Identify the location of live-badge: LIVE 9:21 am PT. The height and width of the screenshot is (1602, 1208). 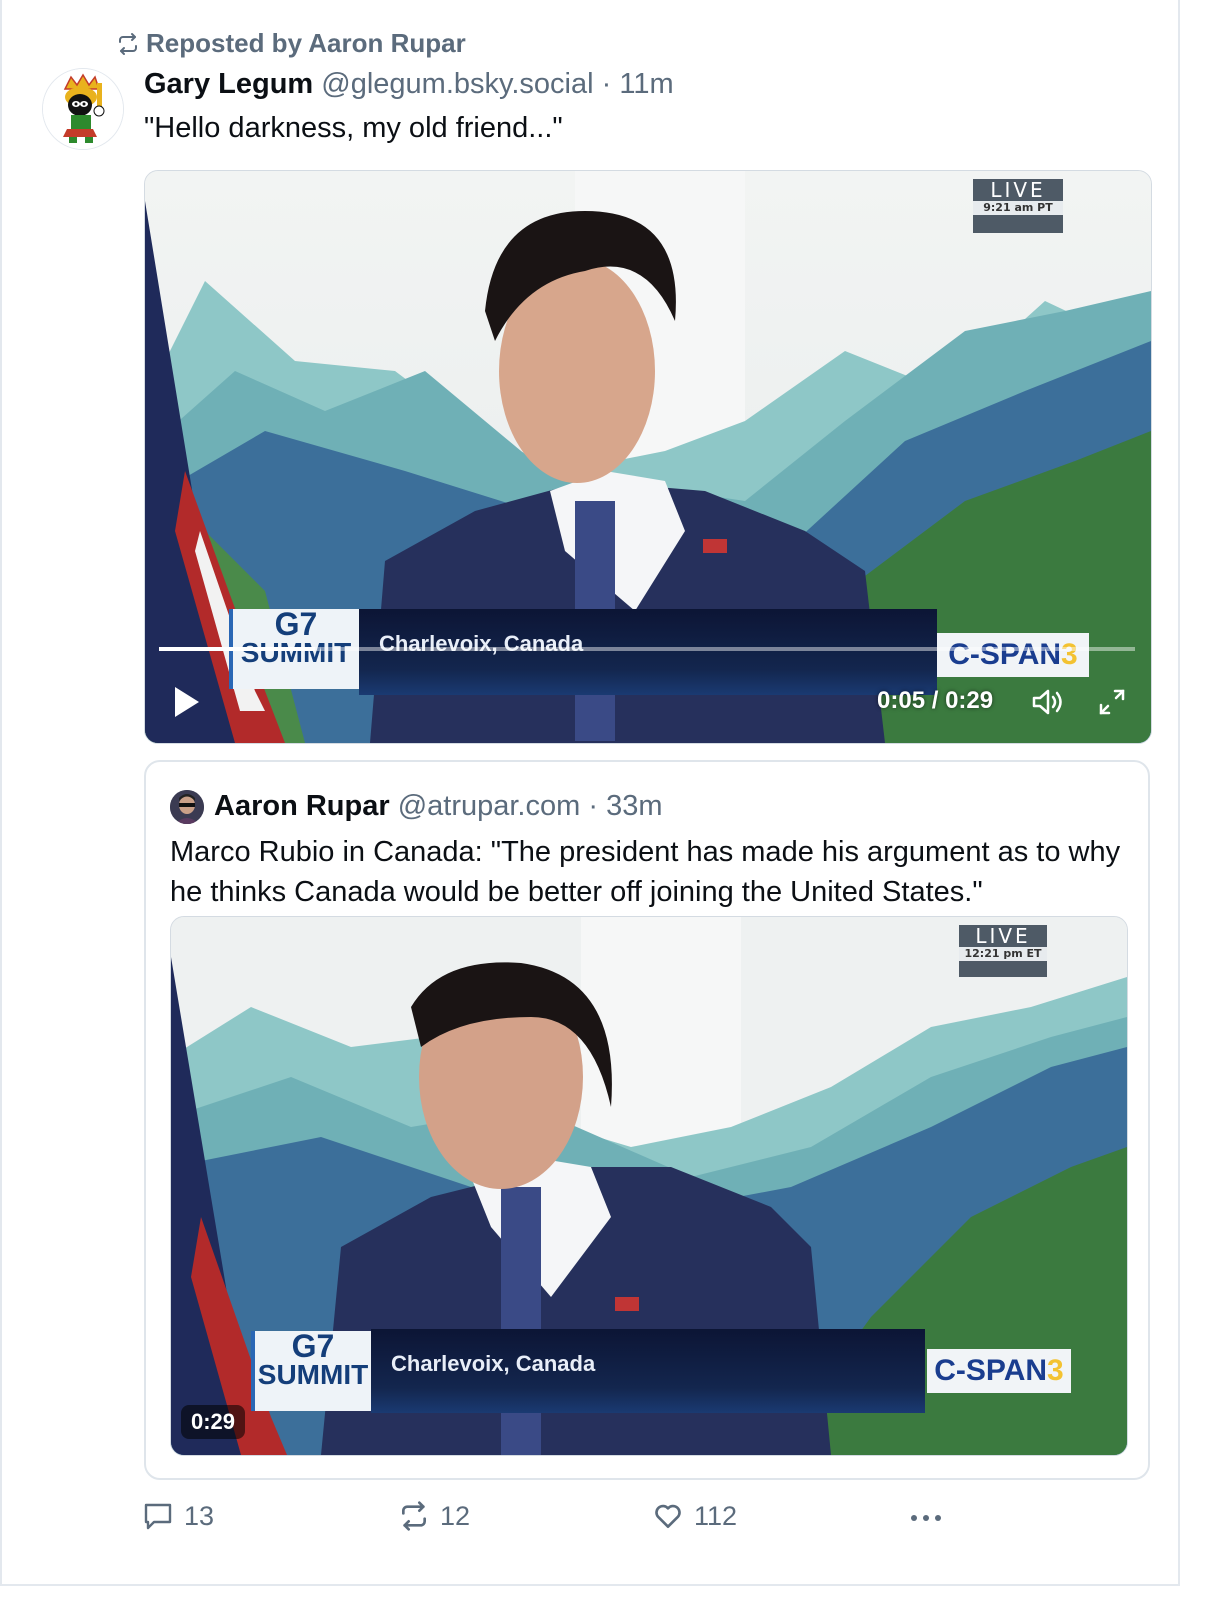
(1018, 206).